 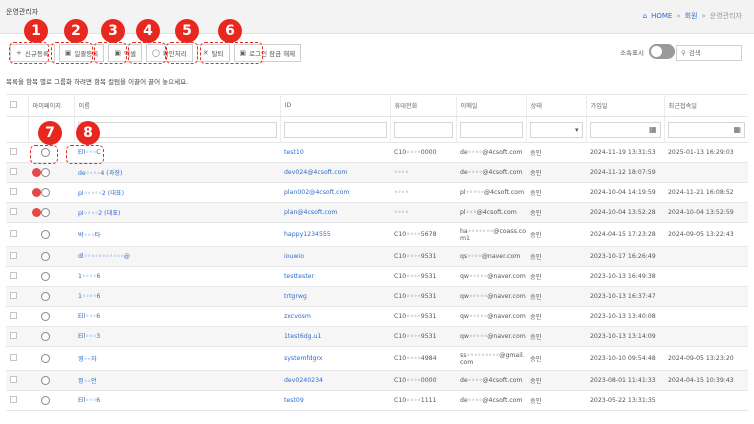 I want to click on name-cell: dl◦◦◦◦◦◦◦◦◦◦◦@, so click(x=177, y=256).